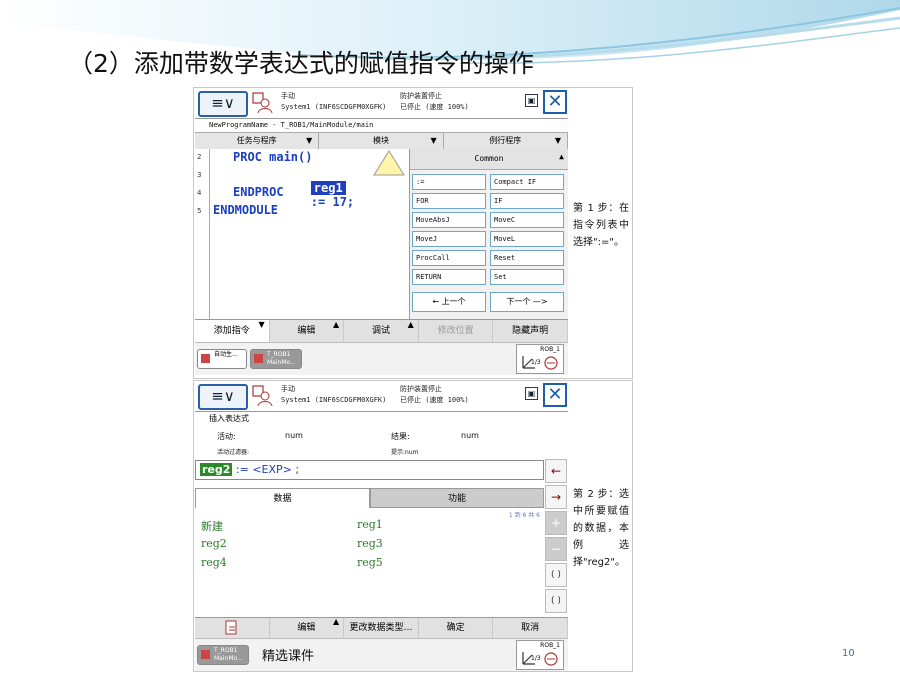 The width and height of the screenshot is (900, 675). What do you see at coordinates (449, 182) in the screenshot?
I see `instr-assign-button: :=` at bounding box center [449, 182].